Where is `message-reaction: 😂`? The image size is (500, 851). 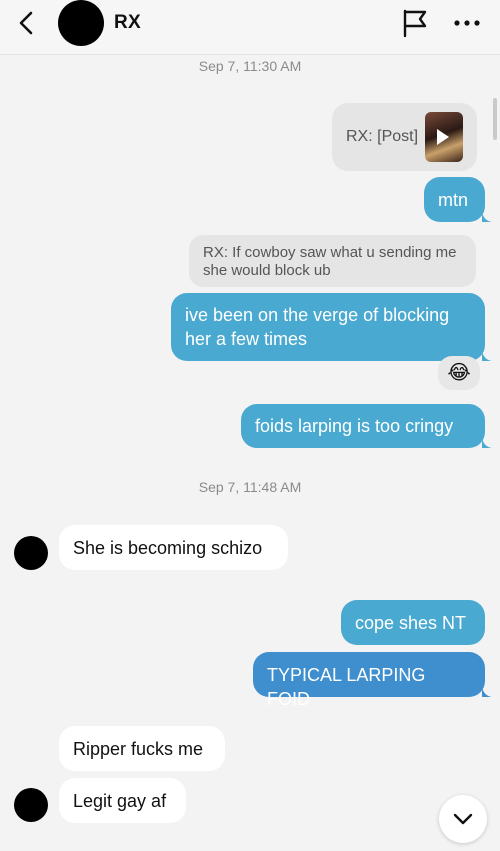 message-reaction: 😂 is located at coordinates (459, 373).